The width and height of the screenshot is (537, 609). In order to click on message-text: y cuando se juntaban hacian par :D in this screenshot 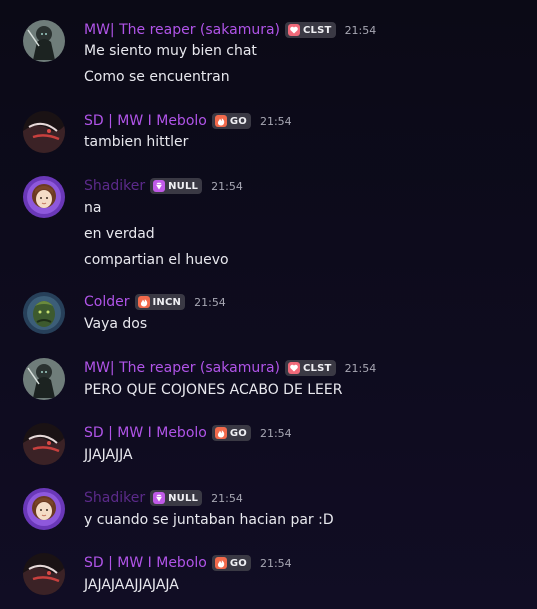, I will do `click(209, 520)`.